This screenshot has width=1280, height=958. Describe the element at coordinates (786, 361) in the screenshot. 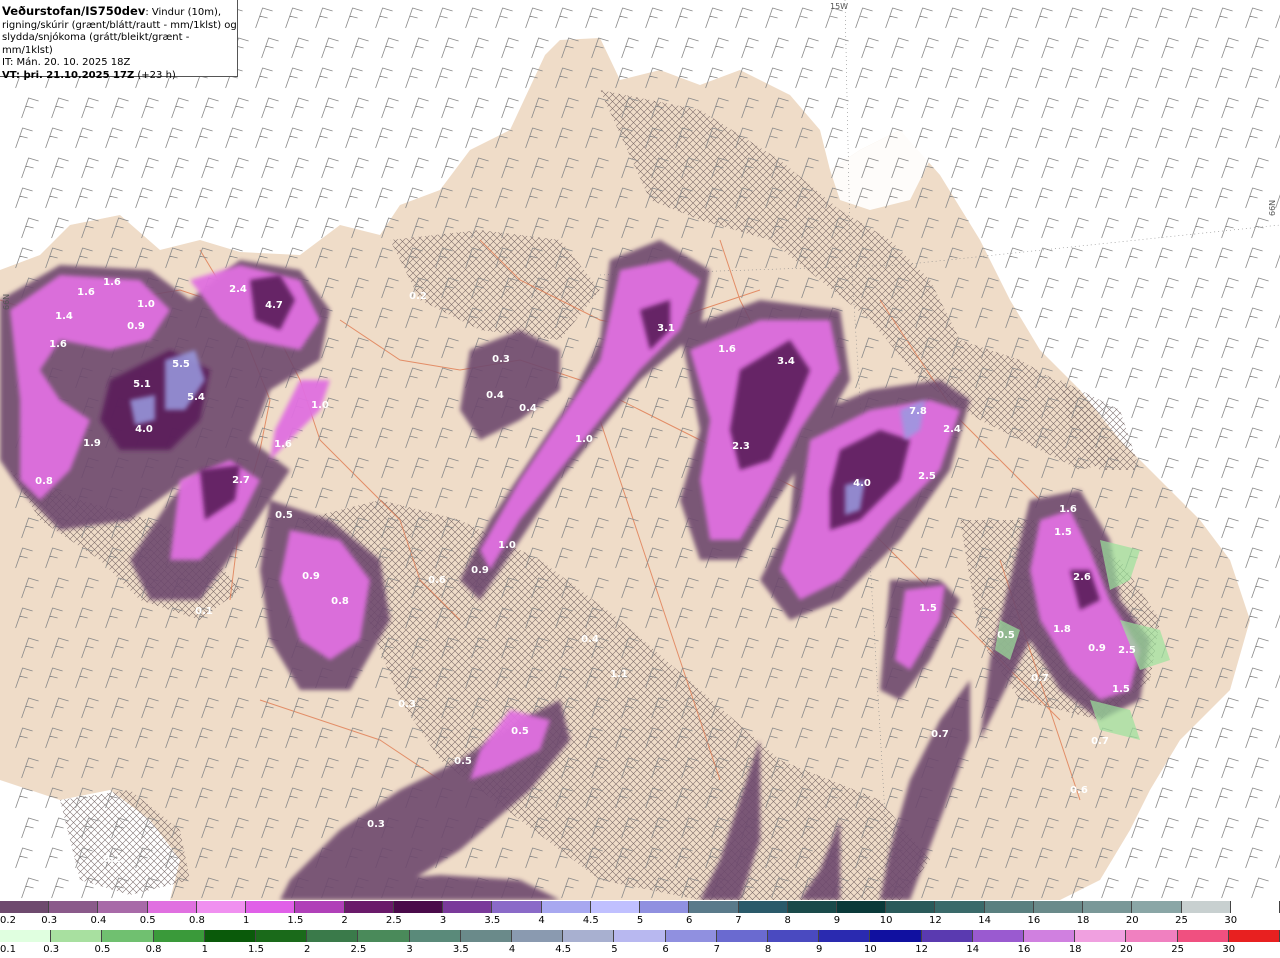

I see `precip-value-label: 3.4` at that location.